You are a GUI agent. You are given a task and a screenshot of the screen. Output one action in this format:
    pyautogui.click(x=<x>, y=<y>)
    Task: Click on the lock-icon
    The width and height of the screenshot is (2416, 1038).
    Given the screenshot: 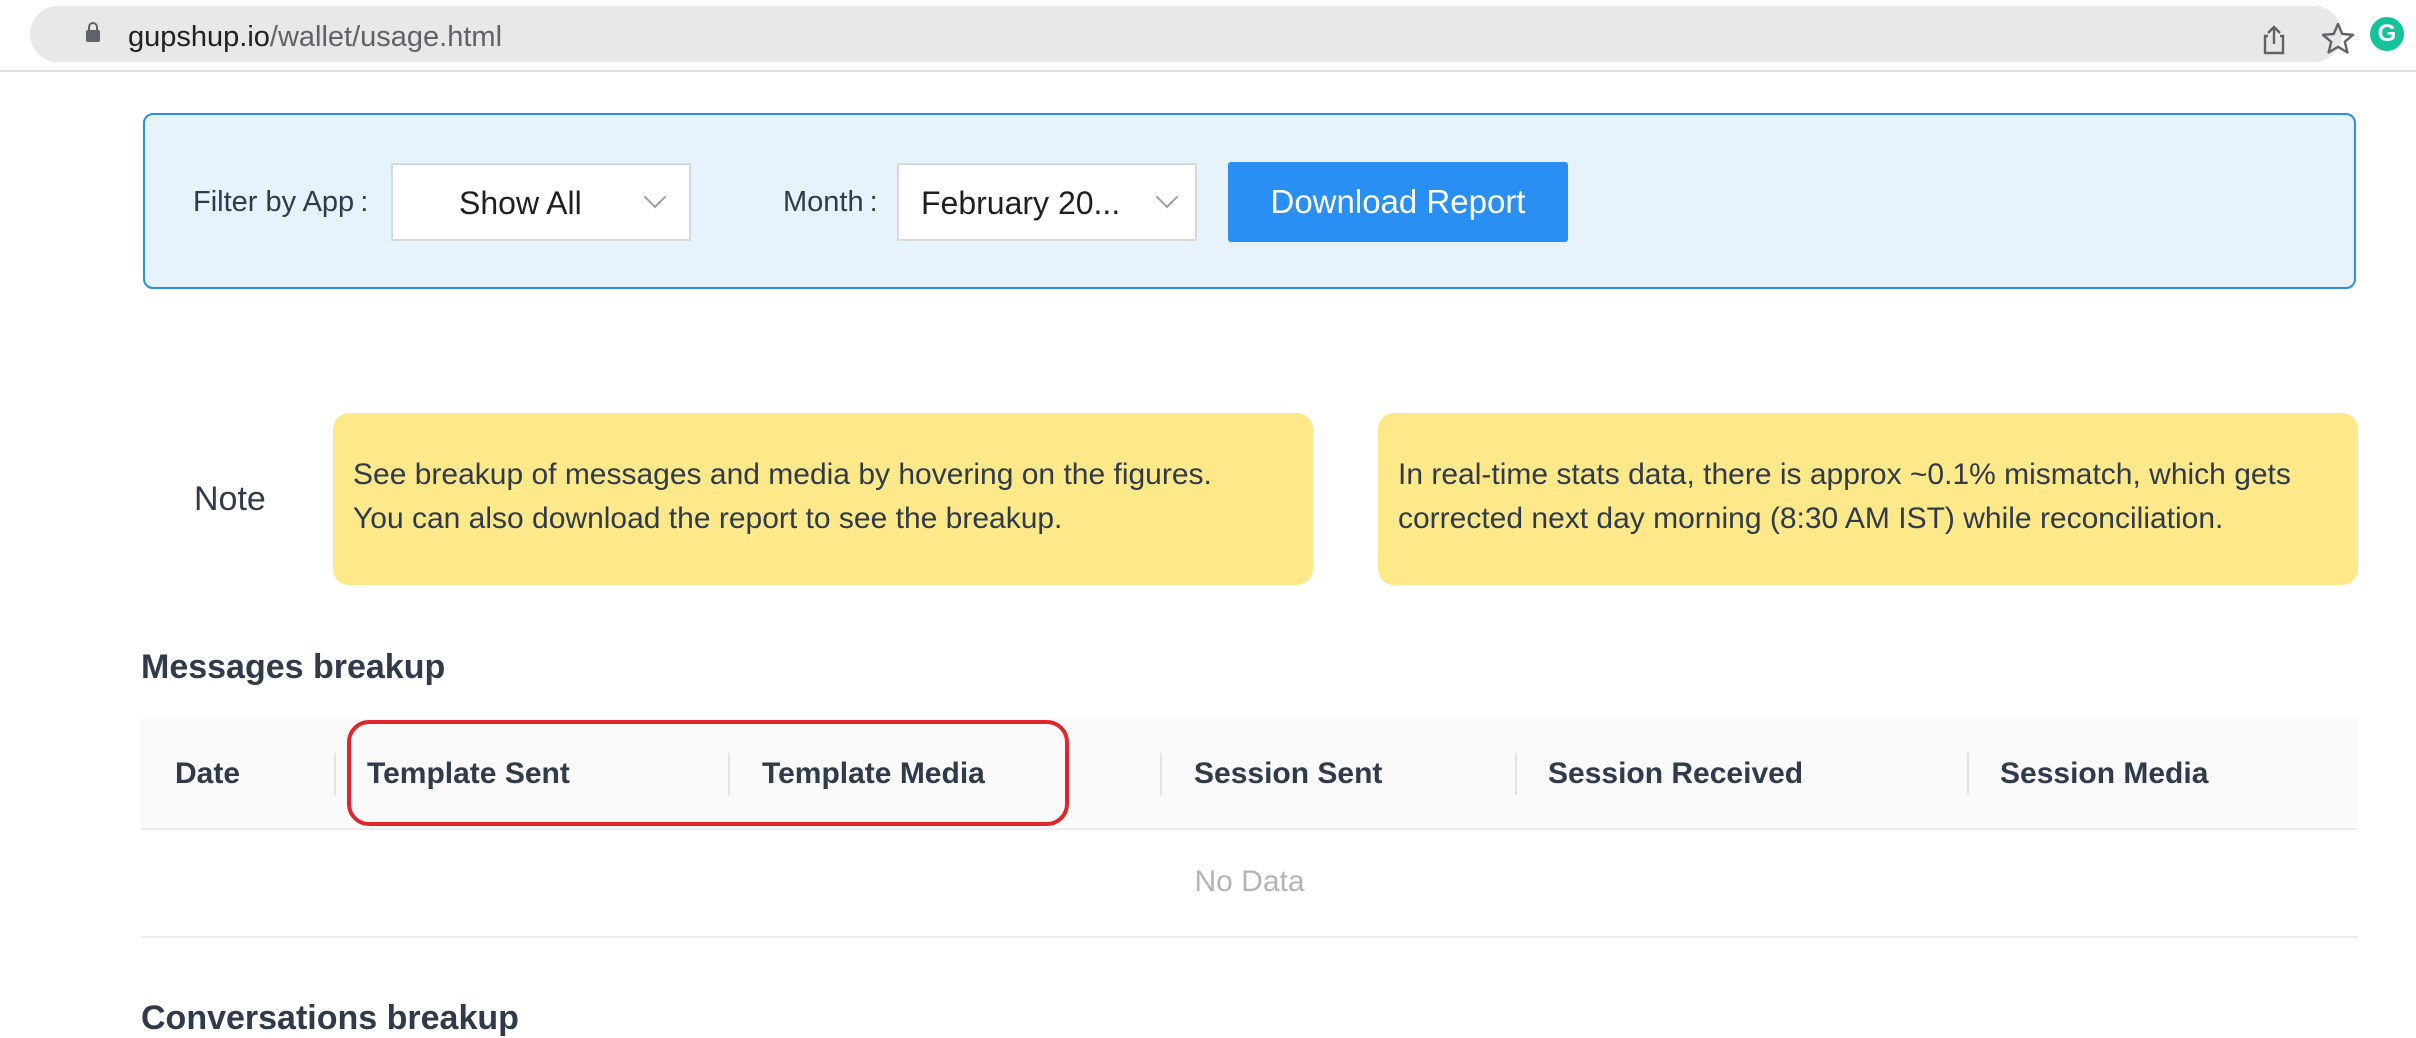 What is the action you would take?
    pyautogui.click(x=93, y=32)
    